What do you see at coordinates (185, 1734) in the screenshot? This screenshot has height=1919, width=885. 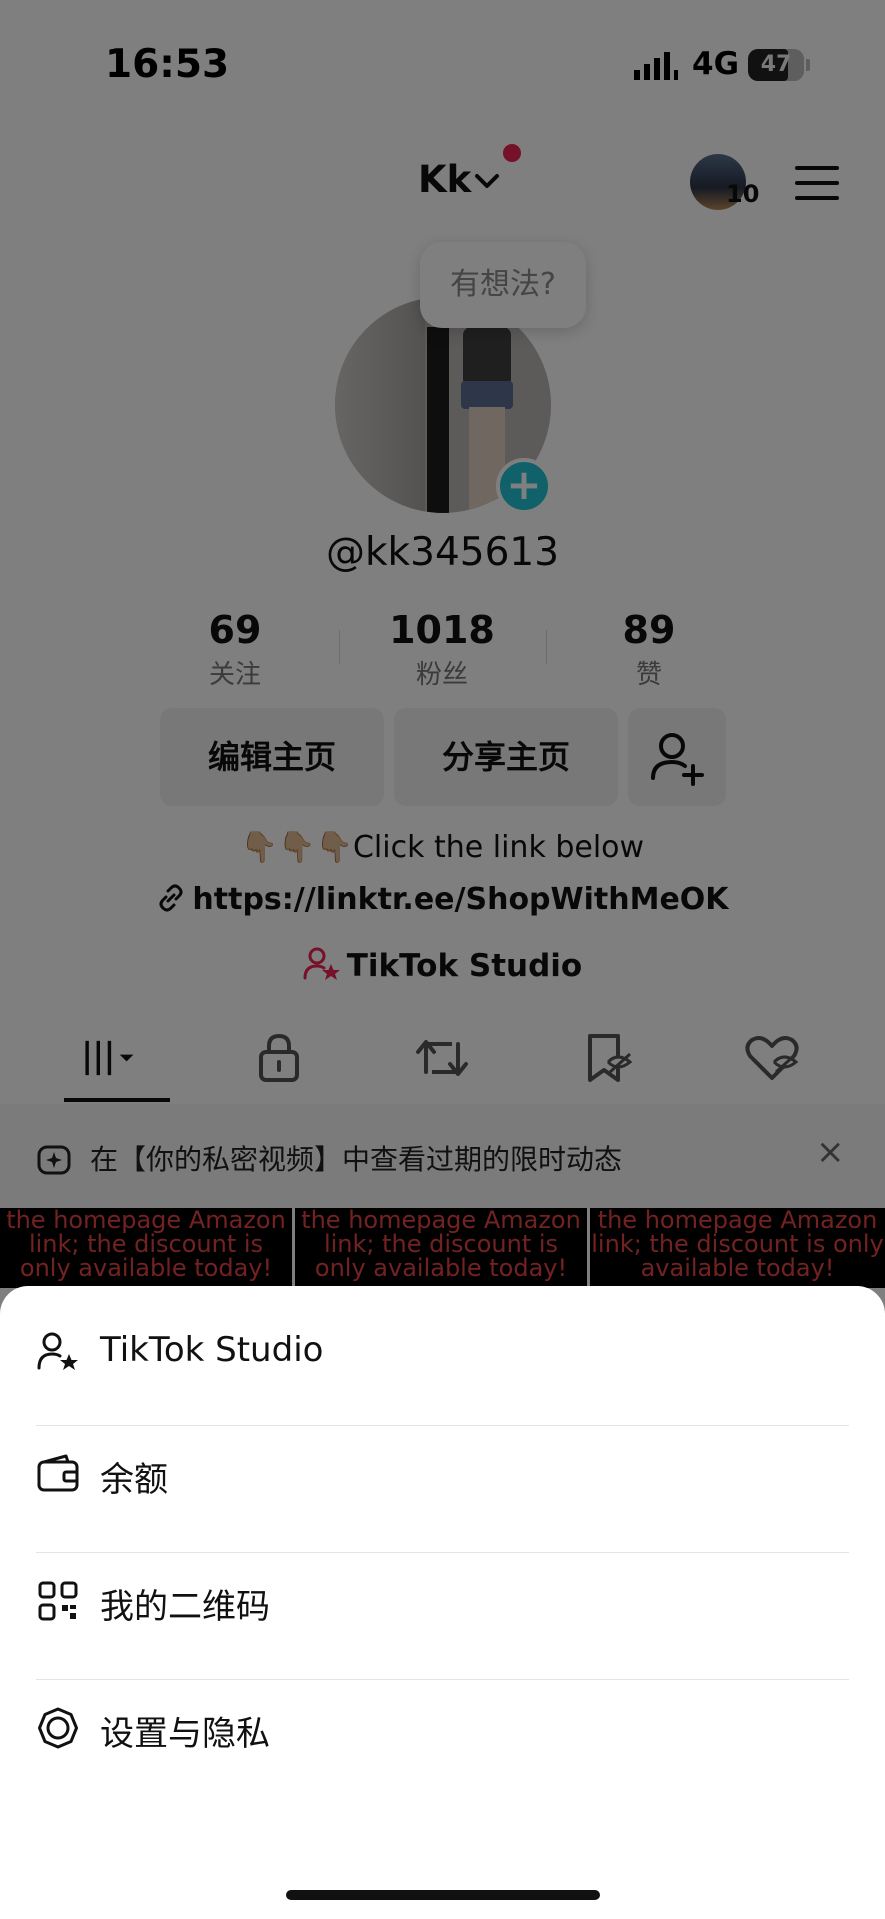 I see `menu-item-label: 设置与隐私` at bounding box center [185, 1734].